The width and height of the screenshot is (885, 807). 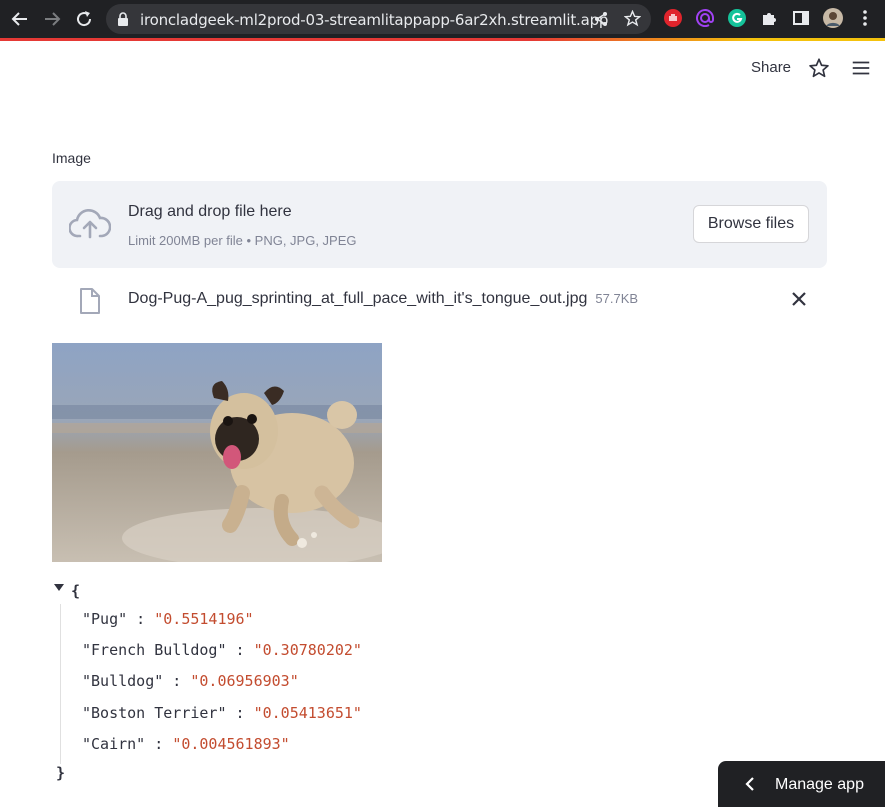 I want to click on reload-icon, so click(x=84, y=19).